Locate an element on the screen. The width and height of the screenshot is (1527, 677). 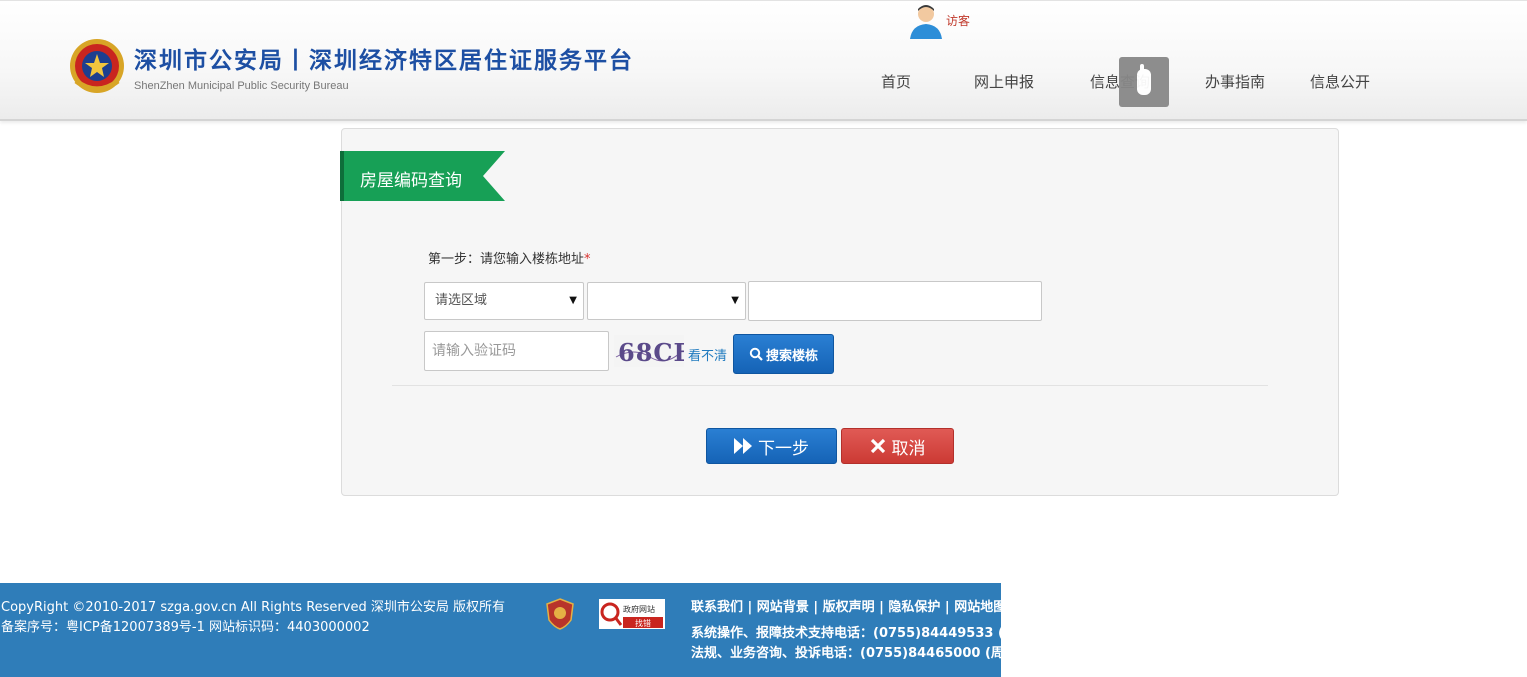
fast-forward-icon is located at coordinates (743, 446).